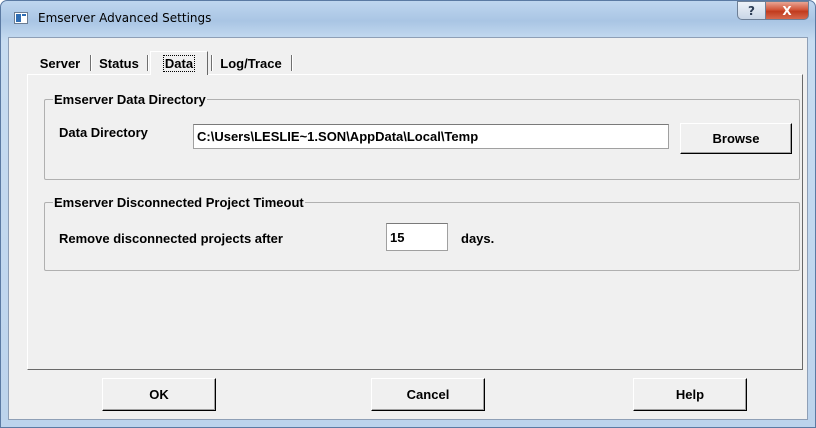 This screenshot has width=816, height=428. What do you see at coordinates (21, 18) in the screenshot?
I see `dialog-window-icon` at bounding box center [21, 18].